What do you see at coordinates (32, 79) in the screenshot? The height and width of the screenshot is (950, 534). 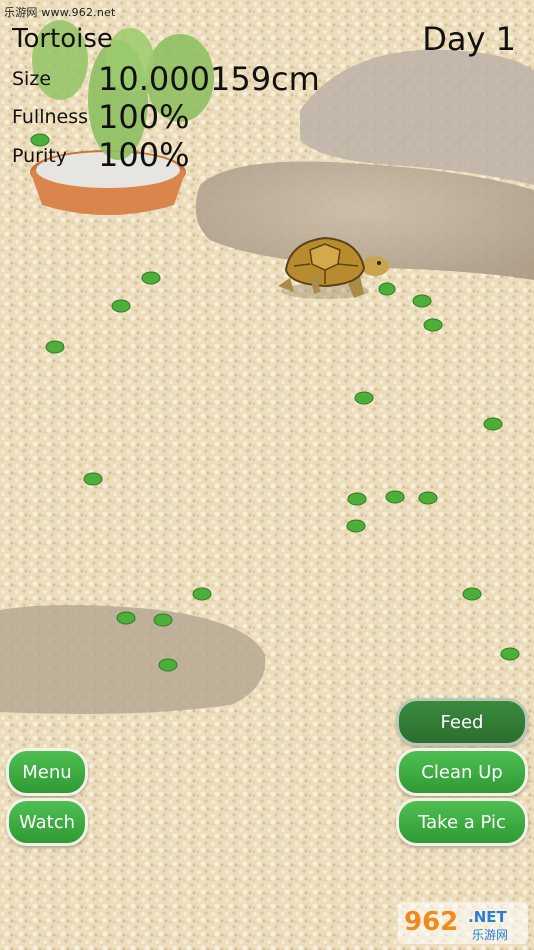 I see `size-label: Size` at bounding box center [32, 79].